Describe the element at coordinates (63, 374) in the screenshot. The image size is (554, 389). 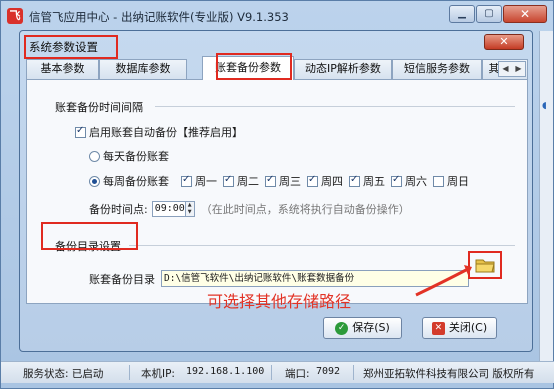
I see `service-status: 服务状态: 已启动` at that location.